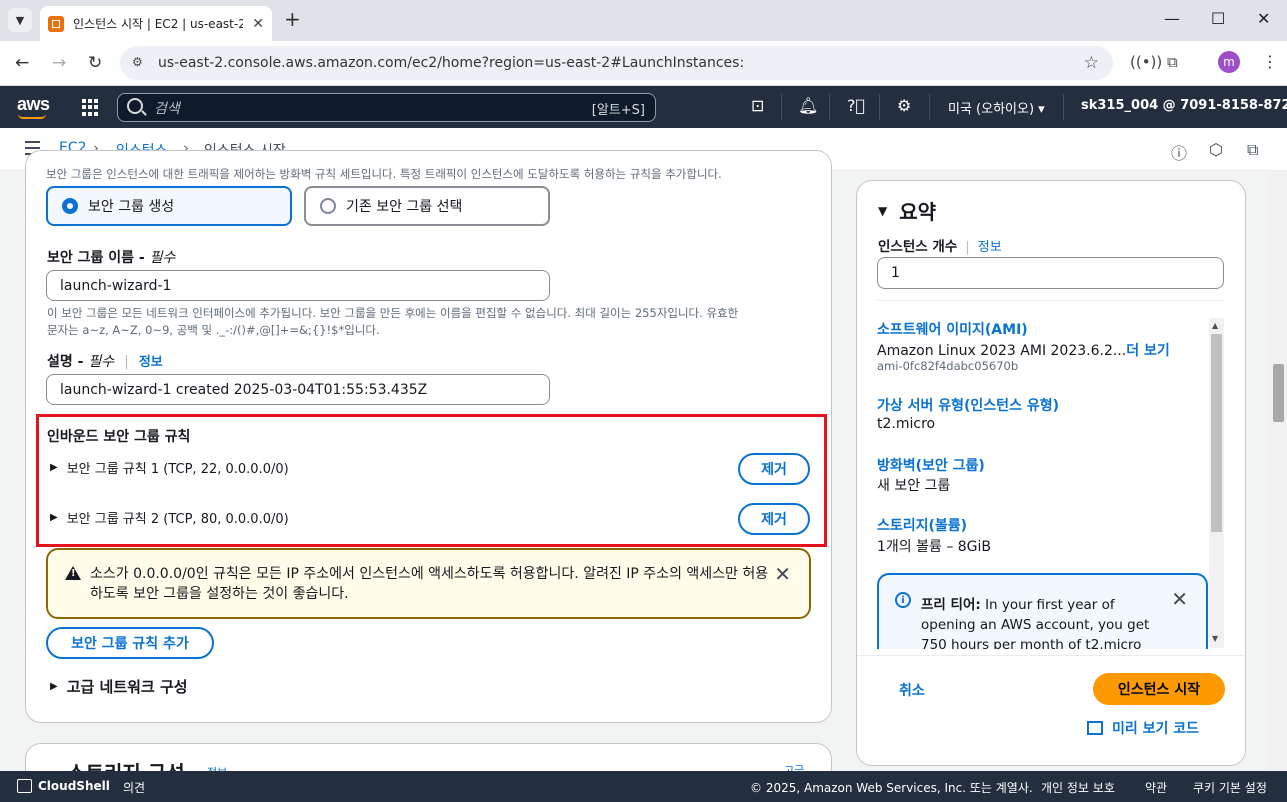 Image resolution: width=1287 pixels, height=802 pixels. Describe the element at coordinates (1148, 351) in the screenshot. I see `ami-more-link: 더 보기` at that location.